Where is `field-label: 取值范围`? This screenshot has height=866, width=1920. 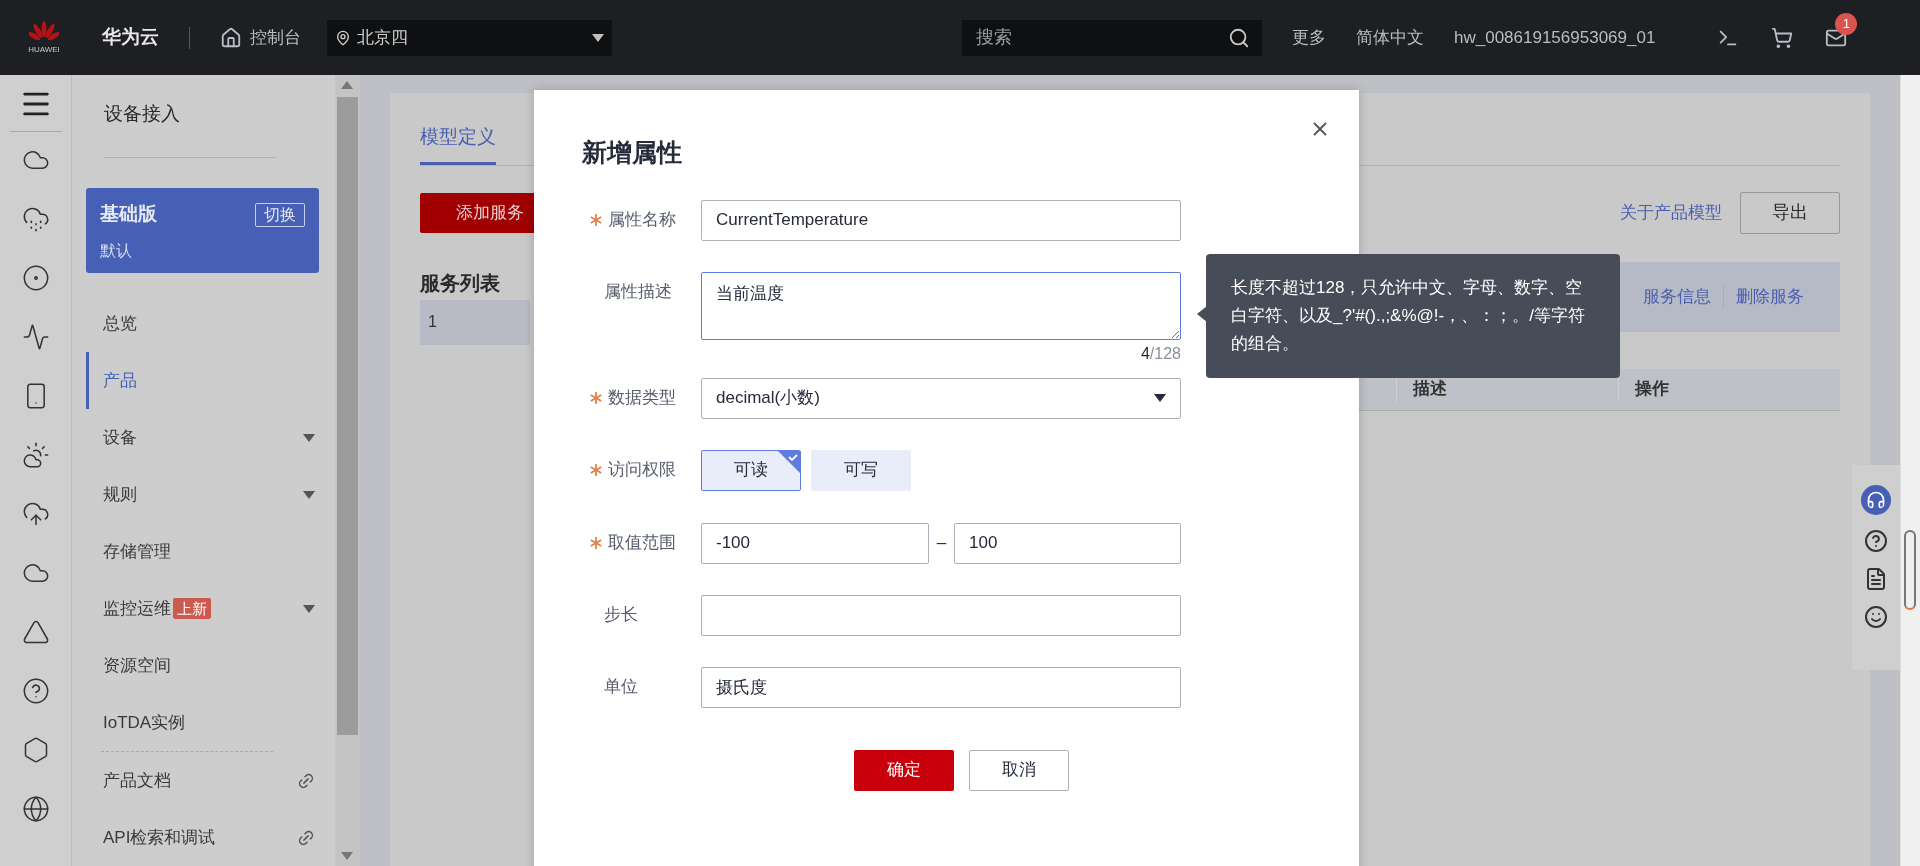 field-label: 取值范围 is located at coordinates (642, 543).